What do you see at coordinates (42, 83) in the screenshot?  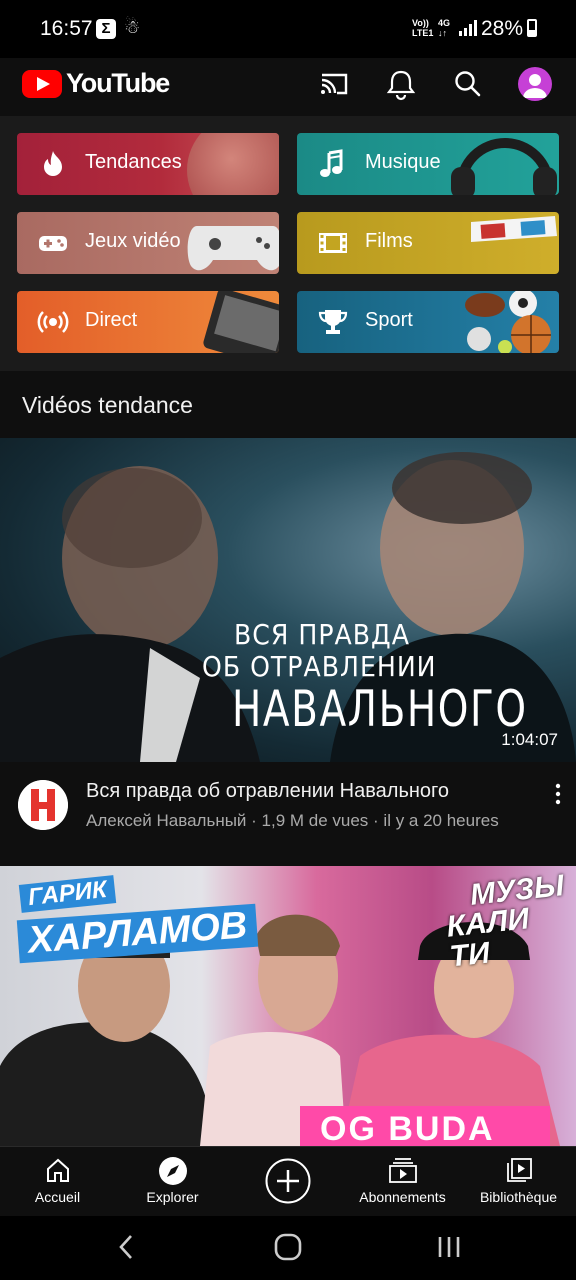 I see `youtube-play-icon` at bounding box center [42, 83].